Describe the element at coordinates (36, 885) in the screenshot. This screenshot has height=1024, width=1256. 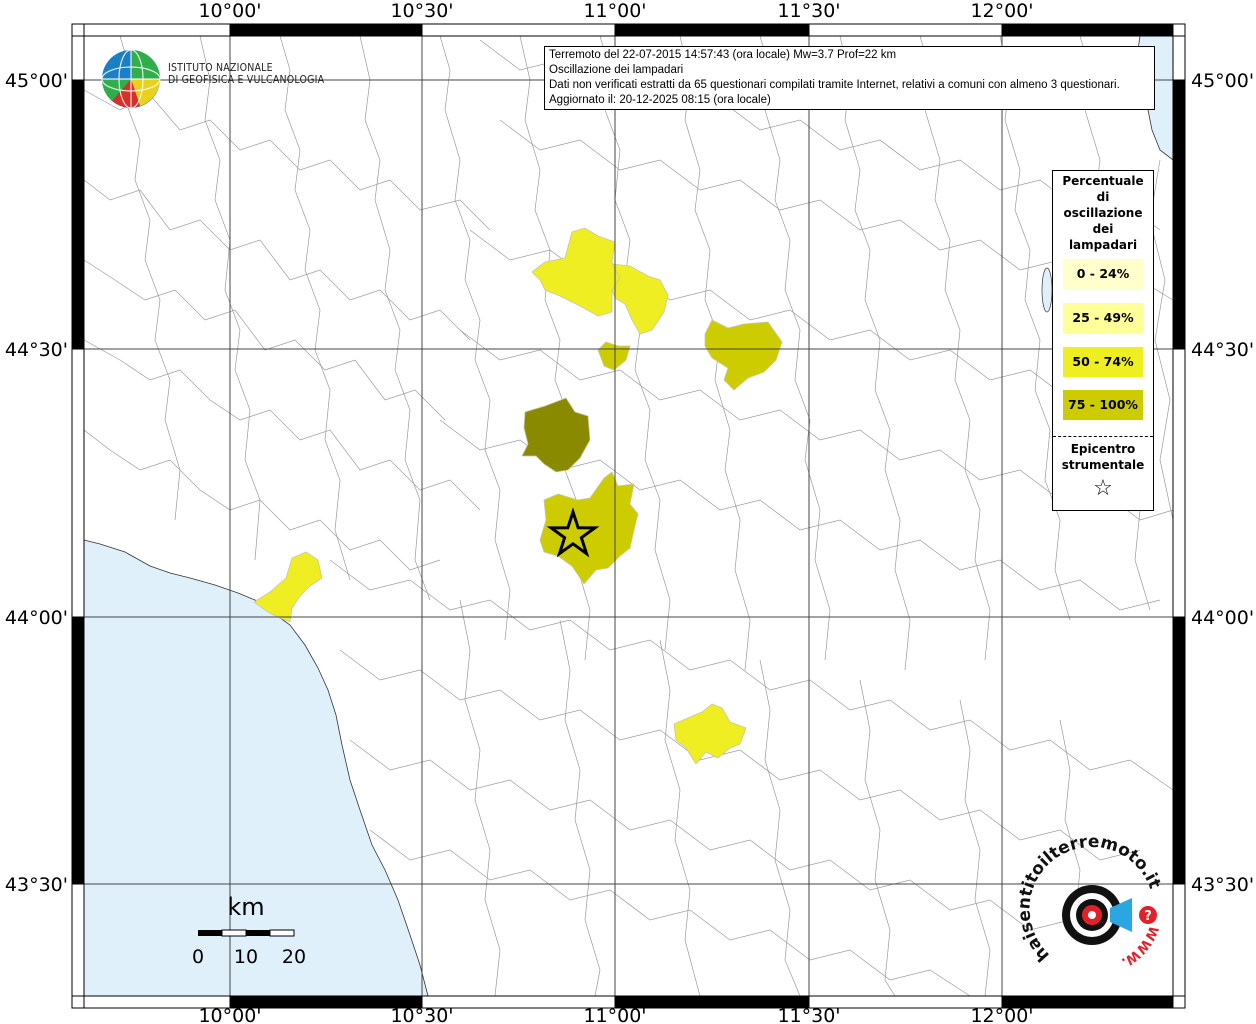
I see `left-label-3: 43°30'` at that location.